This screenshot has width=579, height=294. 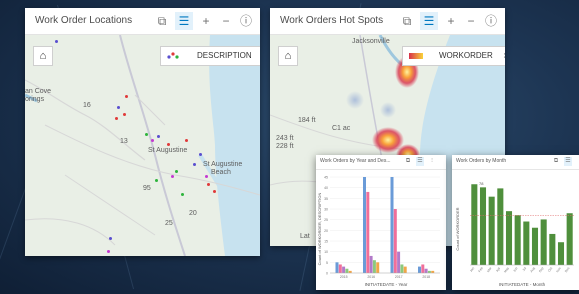 What do you see at coordinates (124, 141) in the screenshot?
I see `place-label: 13` at bounding box center [124, 141].